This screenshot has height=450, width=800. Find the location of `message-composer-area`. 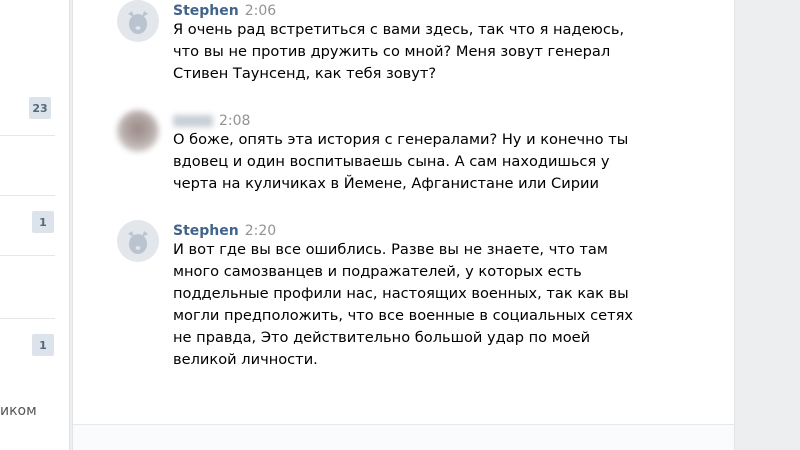

message-composer-area is located at coordinates (403, 437).